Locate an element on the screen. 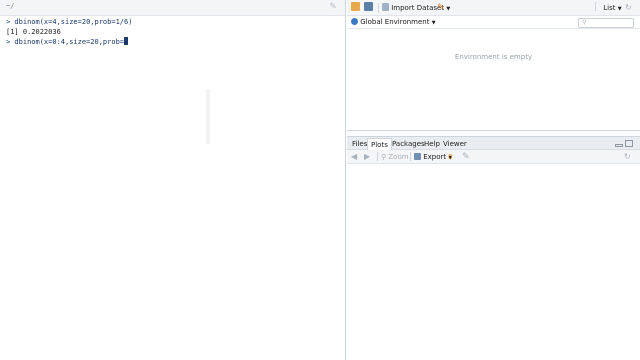 Image resolution: width=640 pixels, height=360 pixels. view-mode-dropdown: List ▼ is located at coordinates (608, 8).